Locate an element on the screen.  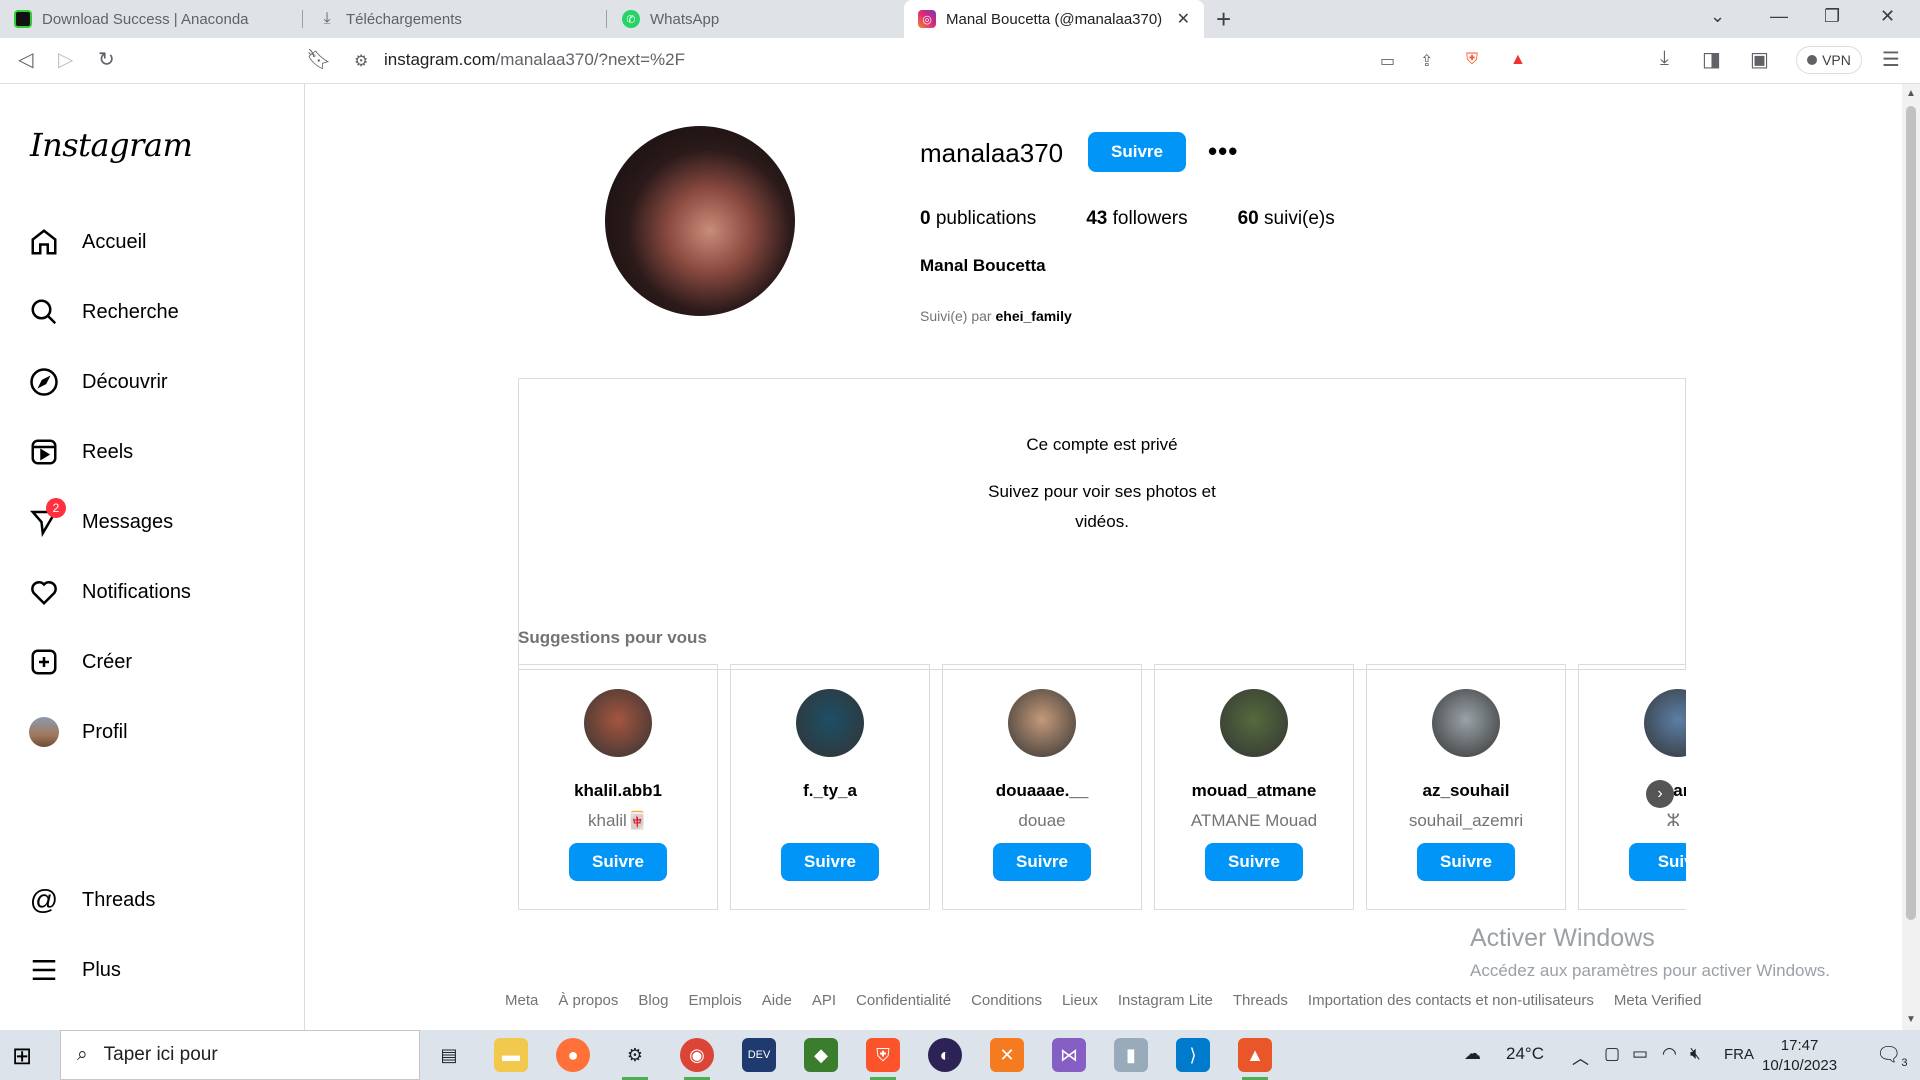
footer-link: API is located at coordinates (824, 1000).